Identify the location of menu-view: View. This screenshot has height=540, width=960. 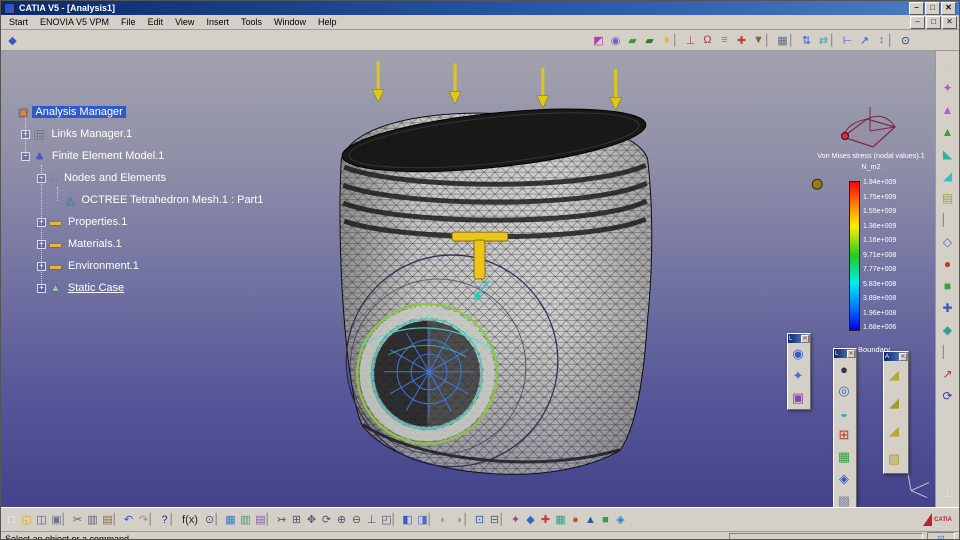
(184, 22).